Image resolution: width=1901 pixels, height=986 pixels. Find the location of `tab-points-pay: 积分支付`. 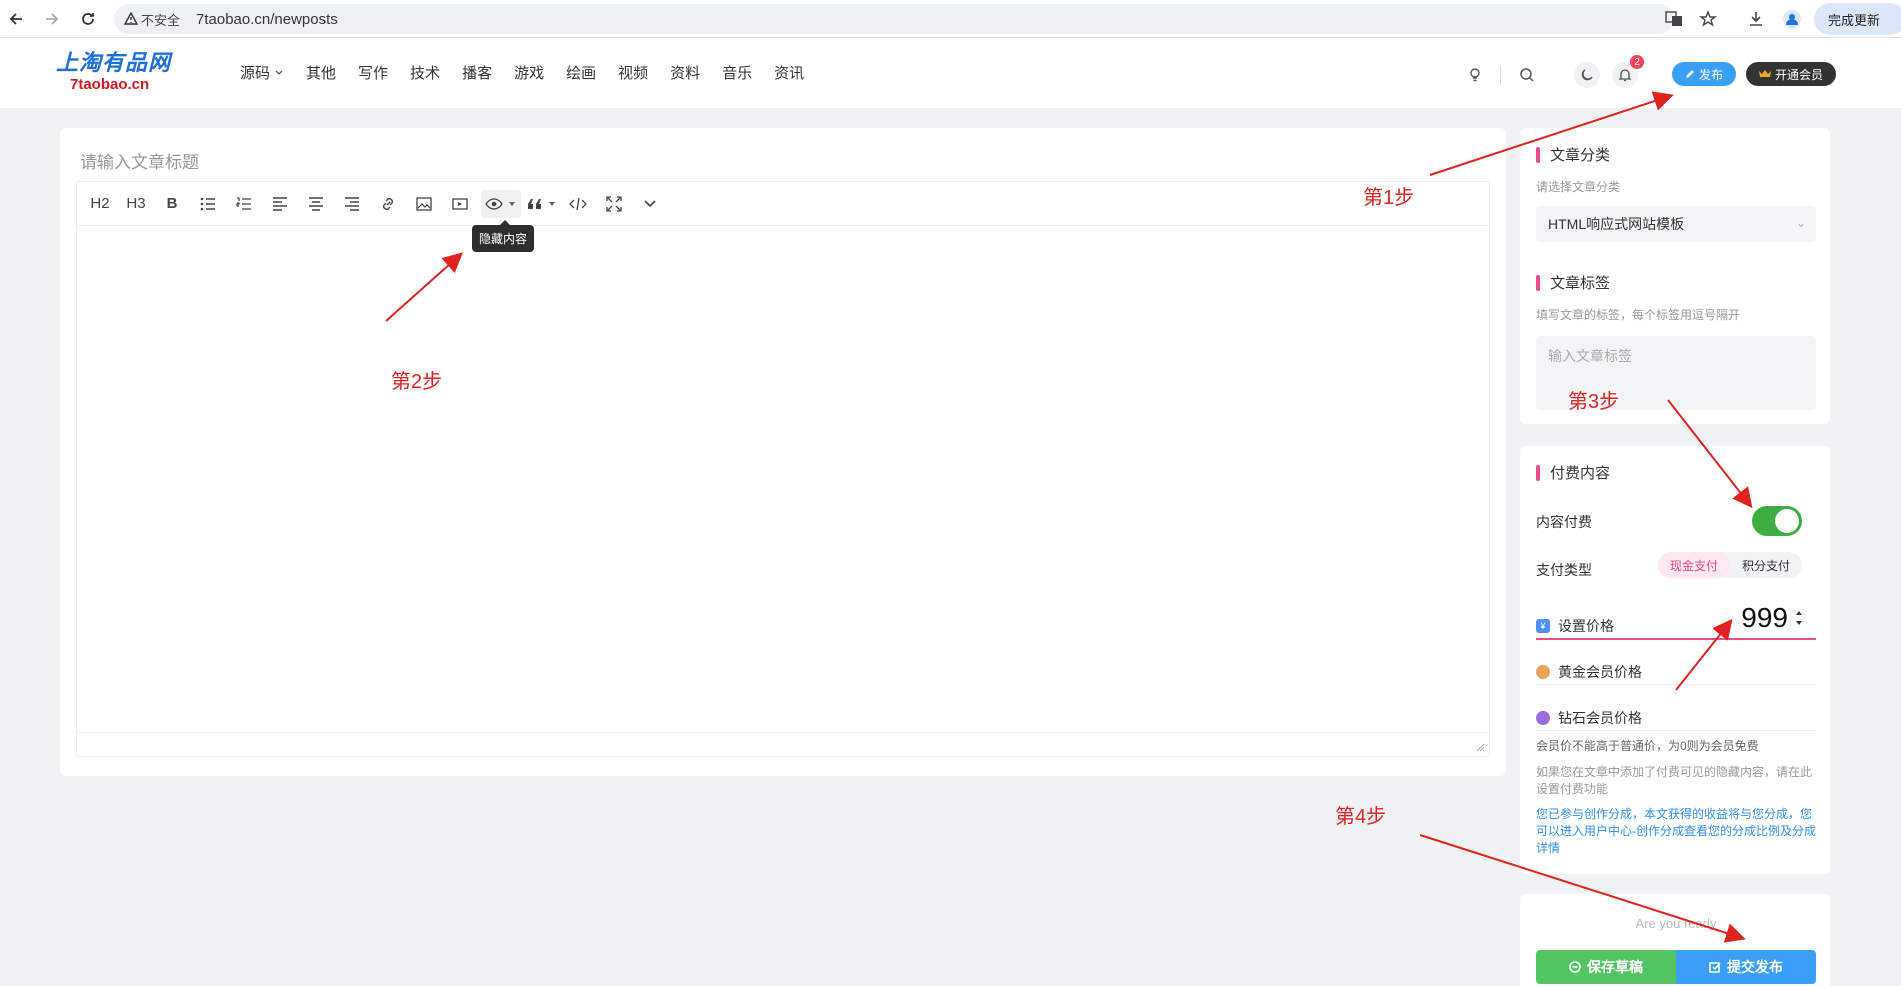

tab-points-pay: 积分支付 is located at coordinates (1766, 565).